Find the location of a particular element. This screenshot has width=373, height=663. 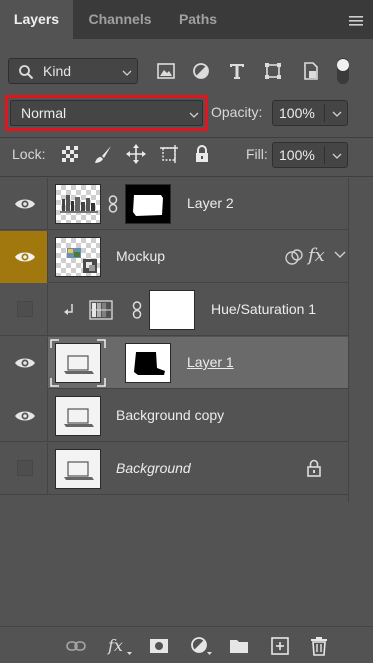

filter-kind-label: Kind is located at coordinates (57, 71).